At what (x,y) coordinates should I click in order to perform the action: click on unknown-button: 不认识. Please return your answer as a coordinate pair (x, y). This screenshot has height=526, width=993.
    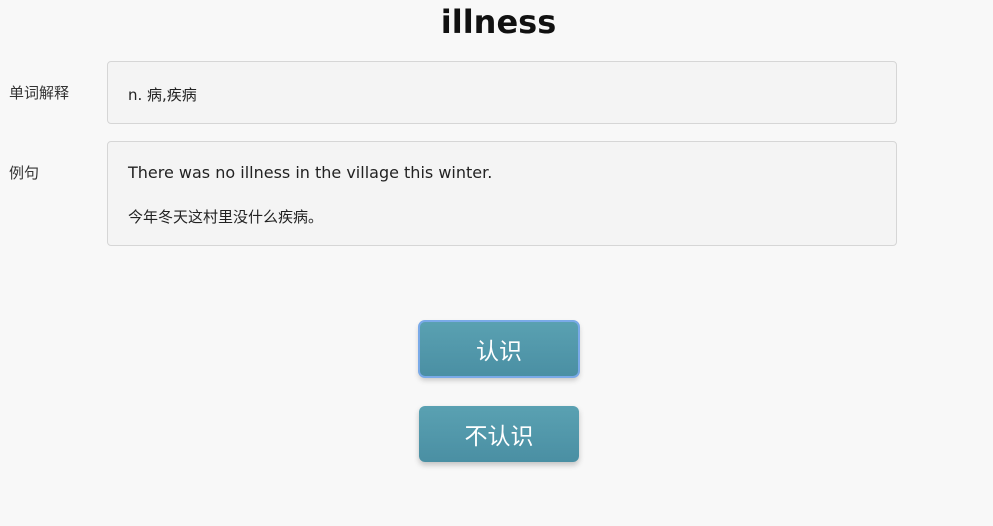
    Looking at the image, I should click on (499, 434).